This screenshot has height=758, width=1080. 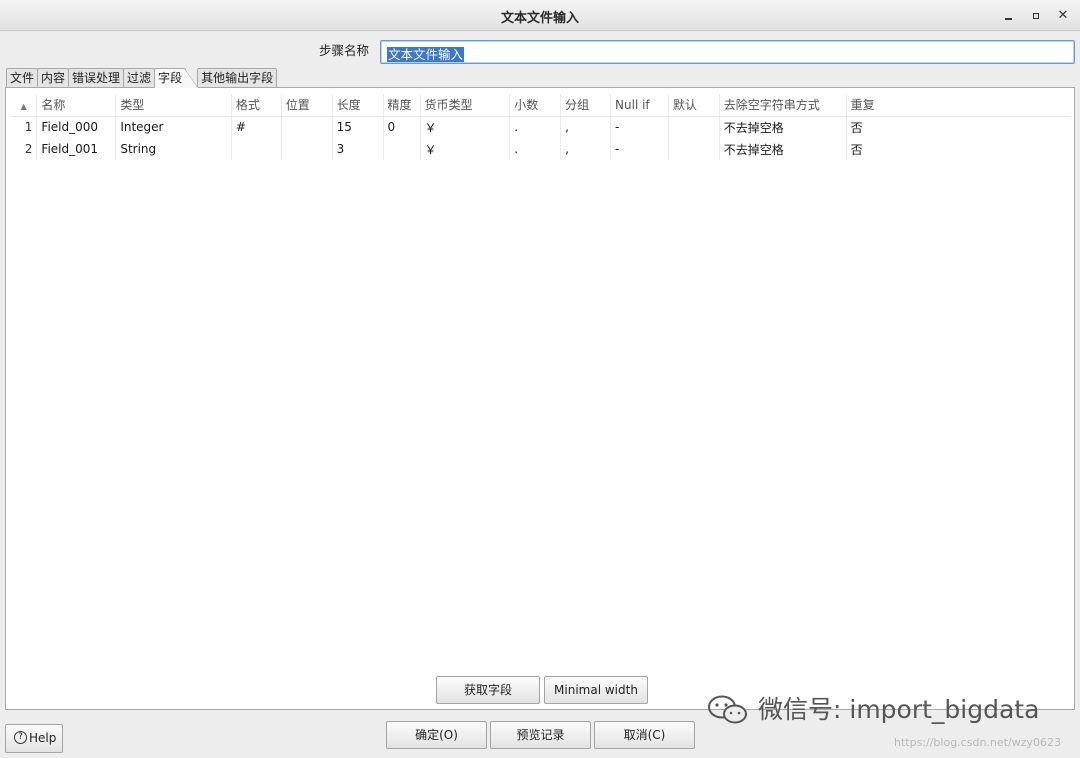 I want to click on window-title: 文本文件输入, so click(x=539, y=18).